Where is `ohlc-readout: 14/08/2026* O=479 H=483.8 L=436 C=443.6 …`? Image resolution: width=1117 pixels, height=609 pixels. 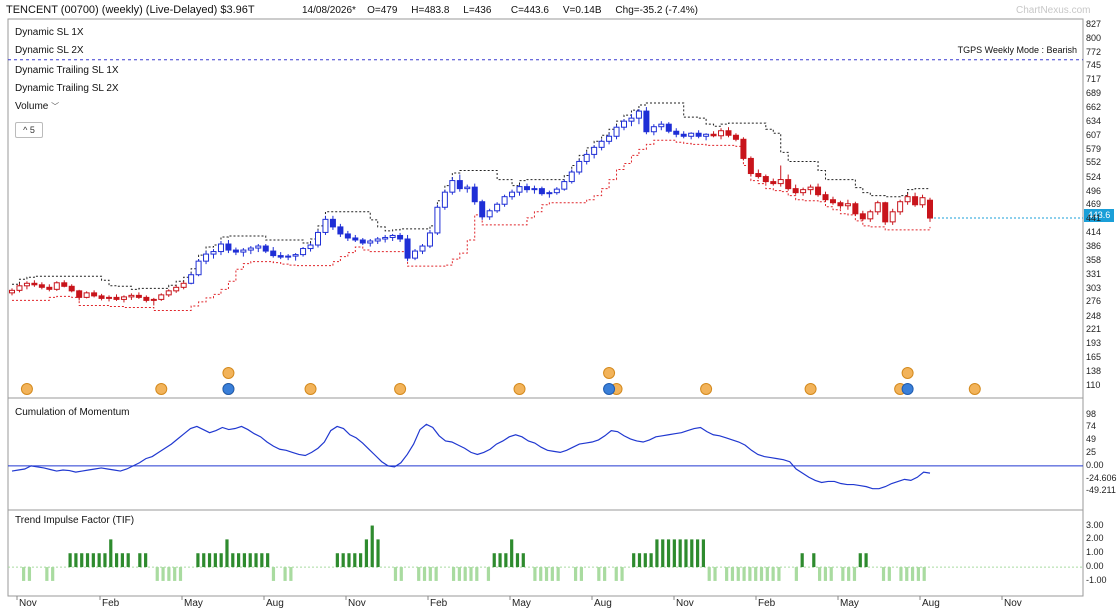
ohlc-readout: 14/08/2026* O=479 H=483.8 L=436 C=443.6 … is located at coordinates (500, 10).